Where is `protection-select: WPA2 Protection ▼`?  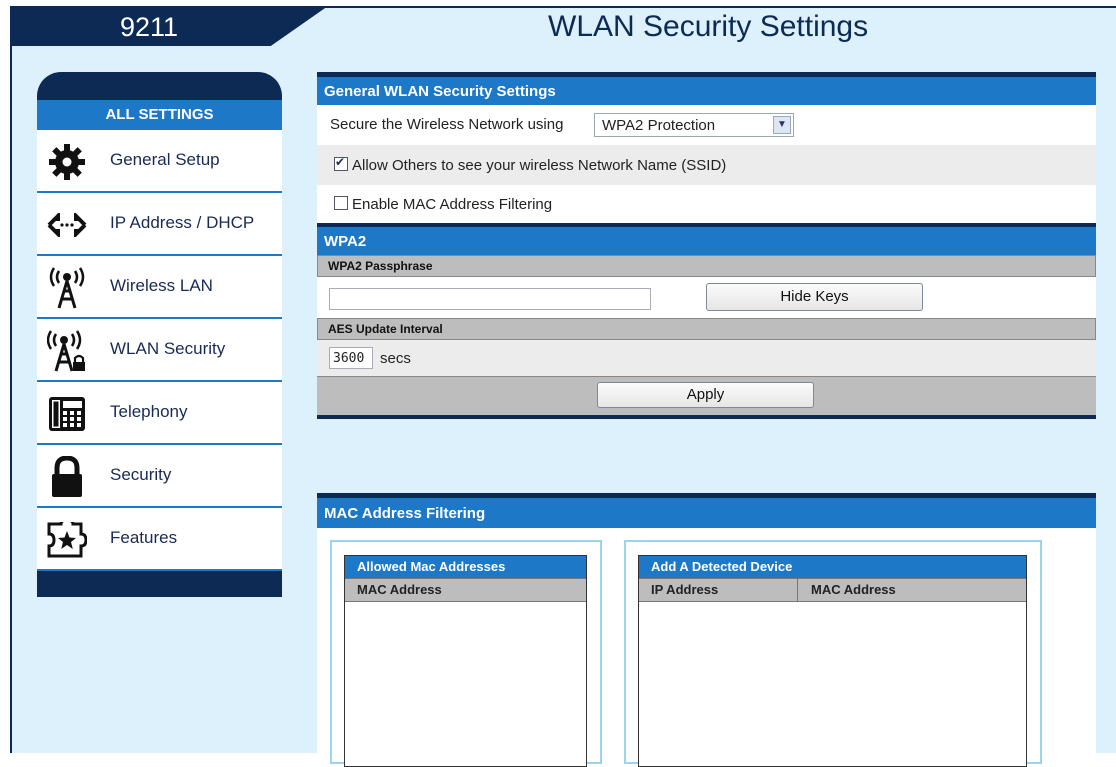 protection-select: WPA2 Protection ▼ is located at coordinates (694, 125).